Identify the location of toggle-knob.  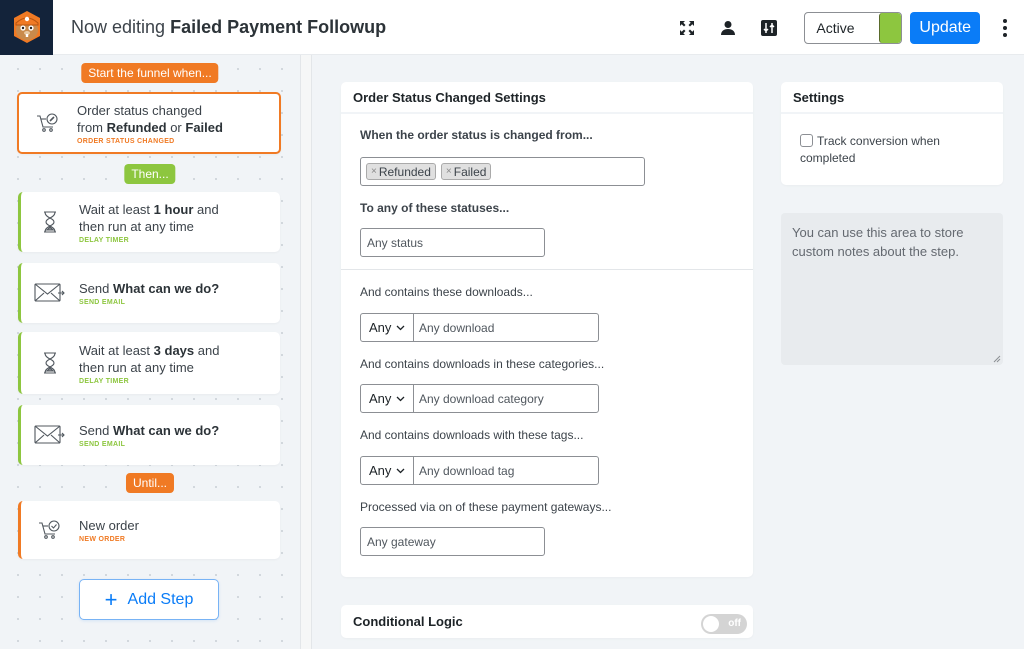
(711, 624).